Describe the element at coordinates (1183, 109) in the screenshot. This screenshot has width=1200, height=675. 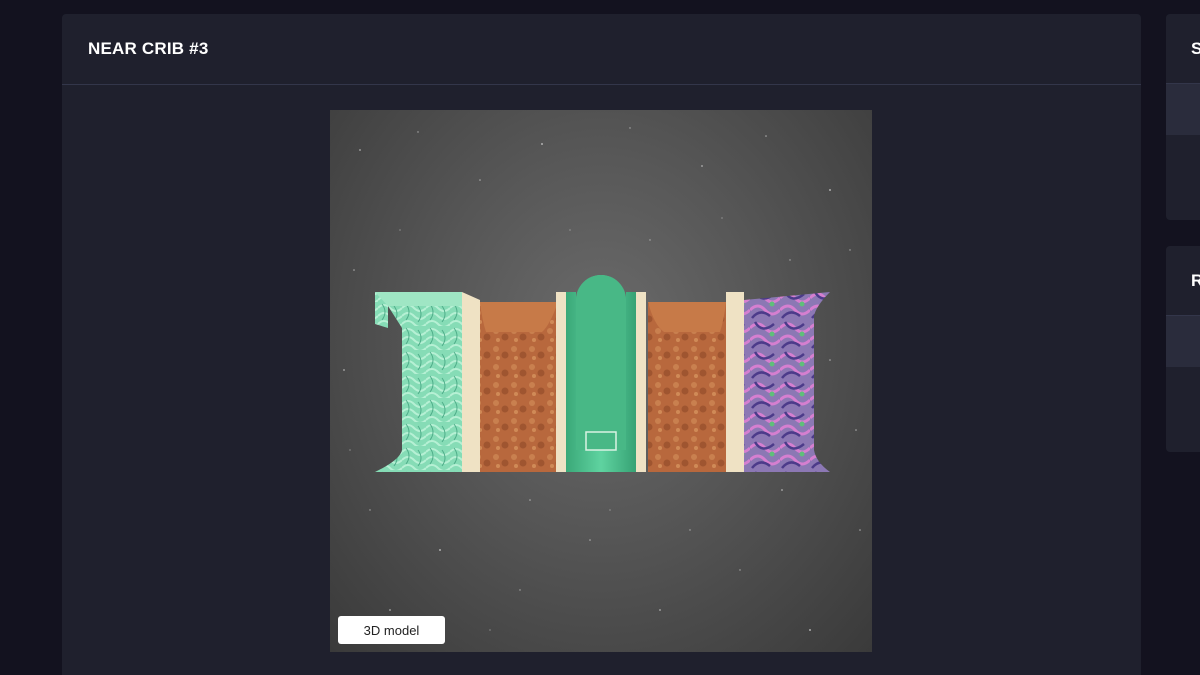
I see `side-panel-top-row` at that location.